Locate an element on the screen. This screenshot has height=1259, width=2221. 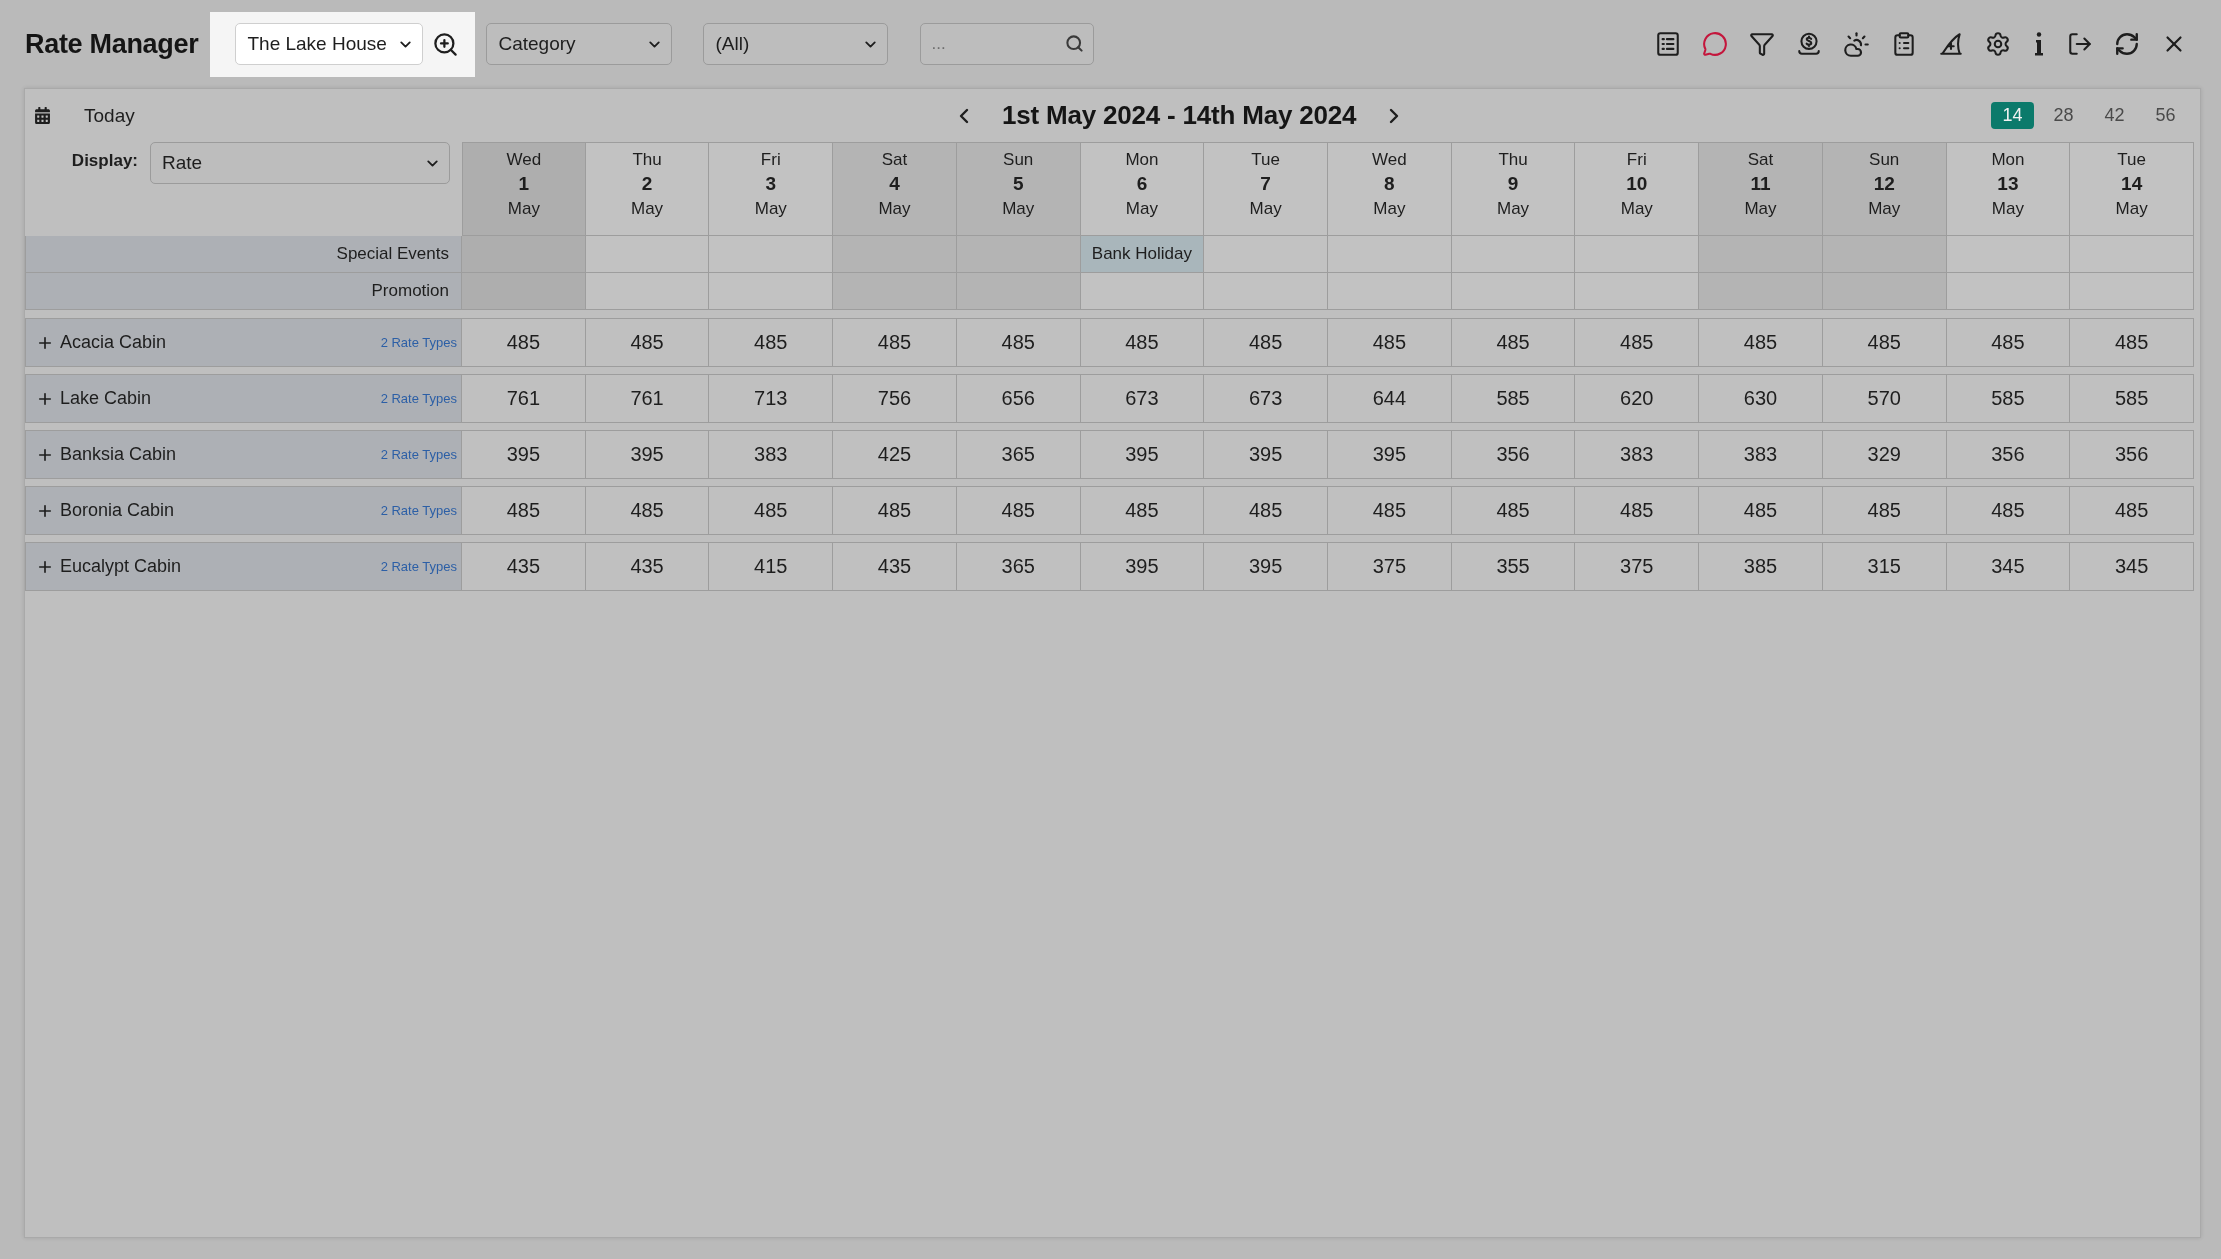
weekday-text: Mon is located at coordinates (1142, 160).